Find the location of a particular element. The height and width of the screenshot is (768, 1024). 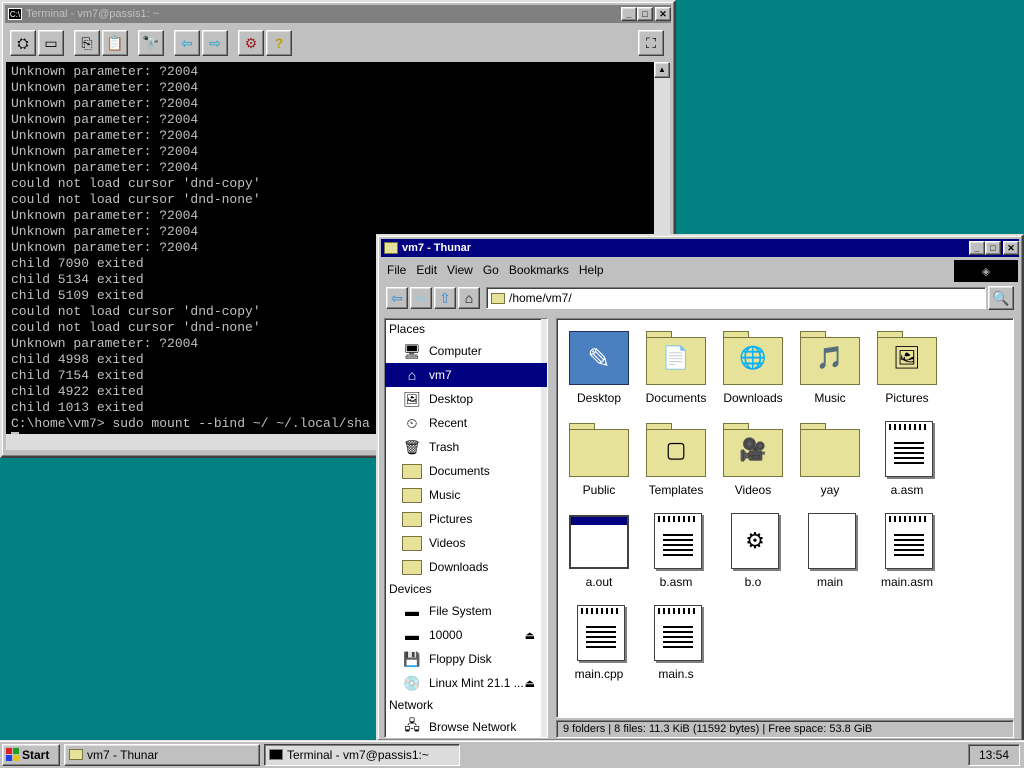

sidebar-item-linux-mint-21-1: 💿 Linux Mint 21.1 ... ⏏ is located at coordinates (466, 683).